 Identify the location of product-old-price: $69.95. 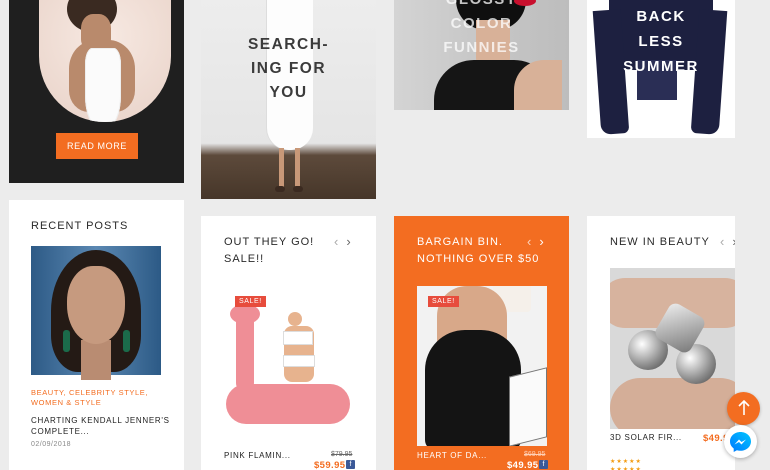
(535, 454).